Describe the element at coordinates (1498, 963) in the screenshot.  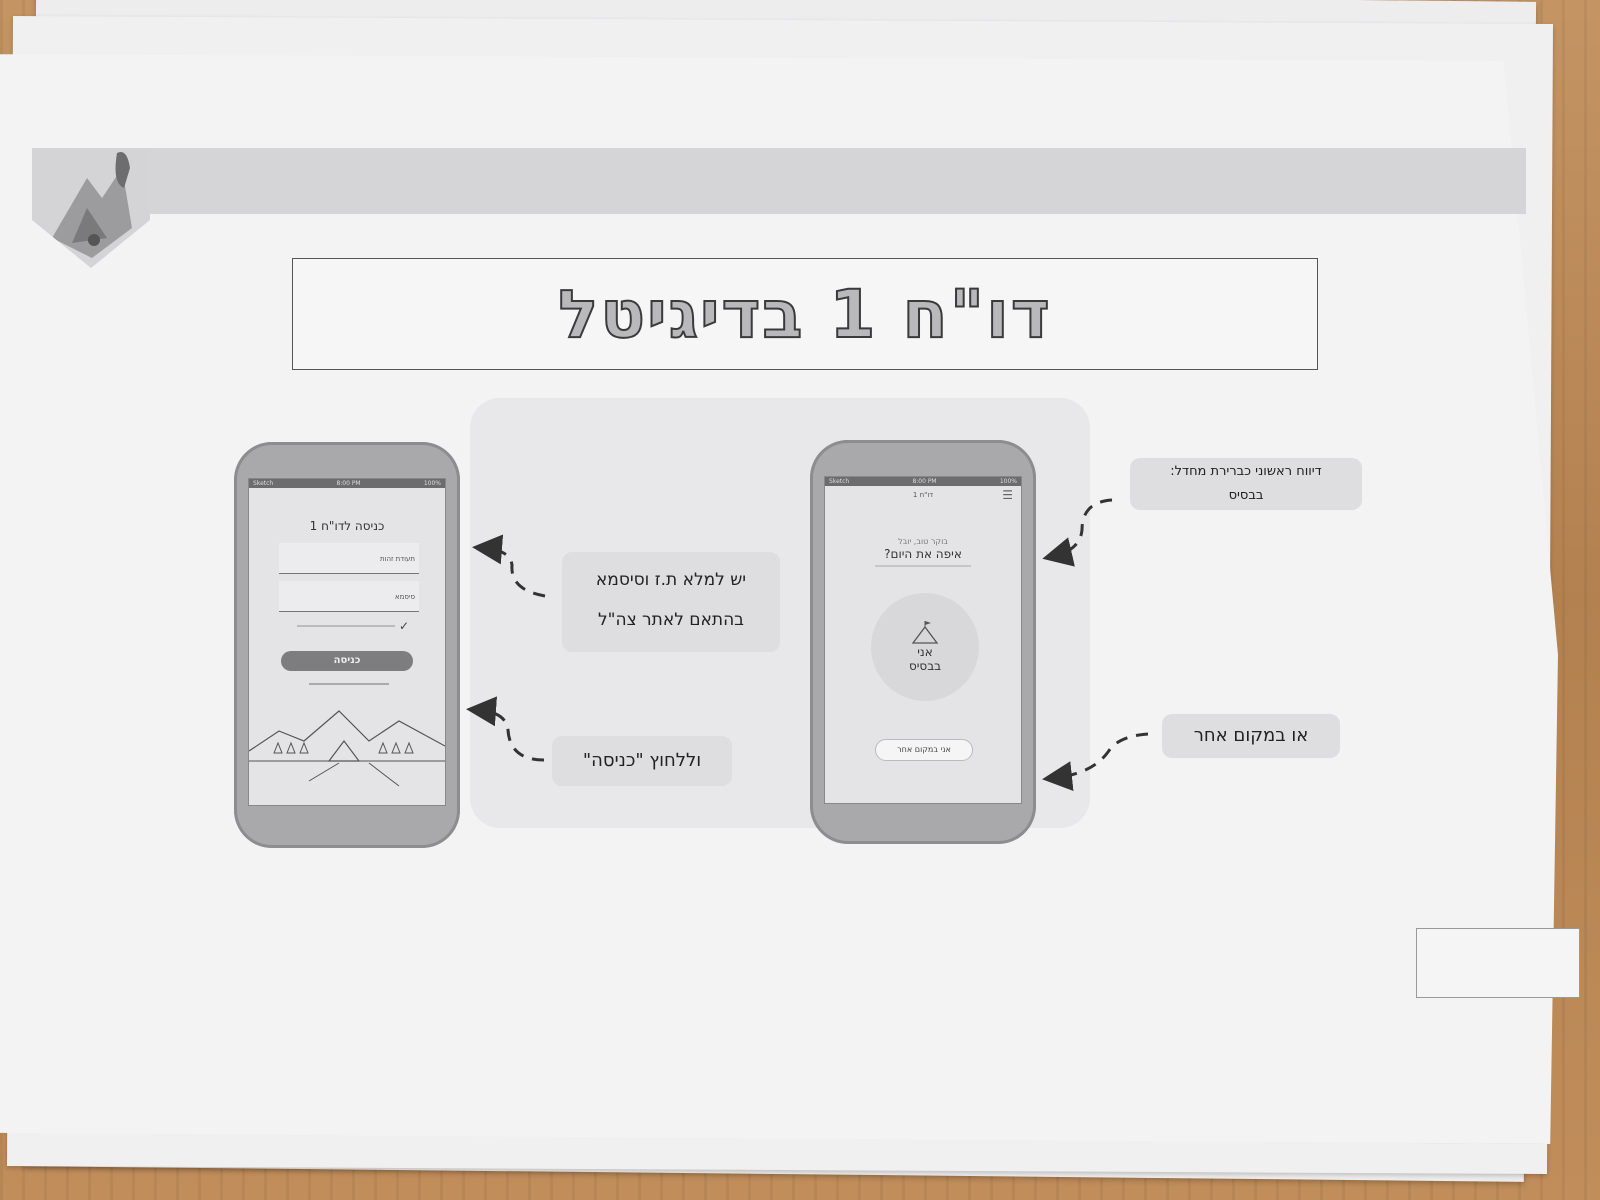
I see `empty-label-box` at that location.